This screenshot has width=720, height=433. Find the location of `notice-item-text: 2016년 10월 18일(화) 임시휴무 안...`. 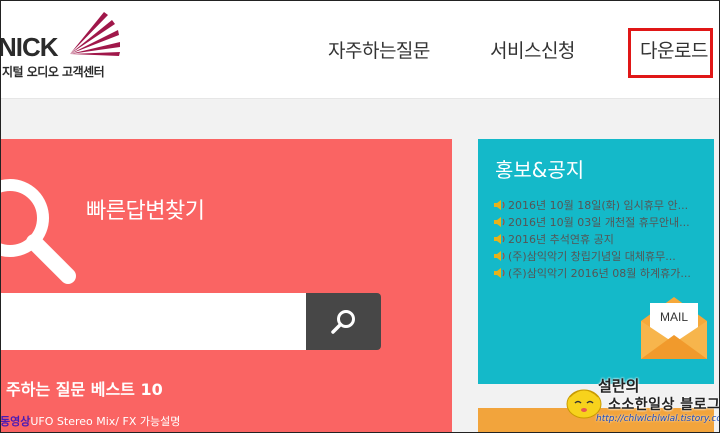

notice-item-text: 2016년 10월 18일(화) 임시휴무 안... is located at coordinates (598, 205).